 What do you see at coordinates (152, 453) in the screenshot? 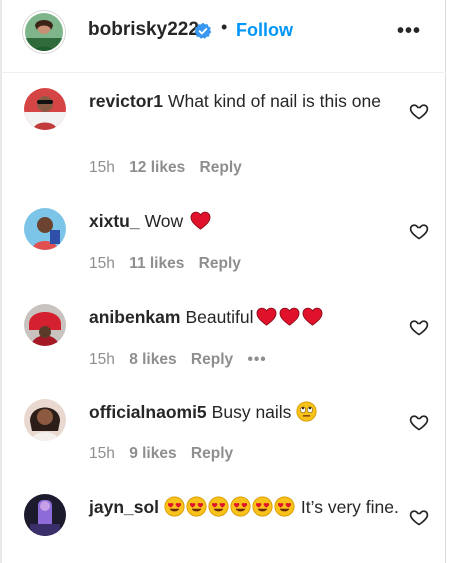
I see `comment-likes: 9 likes` at bounding box center [152, 453].